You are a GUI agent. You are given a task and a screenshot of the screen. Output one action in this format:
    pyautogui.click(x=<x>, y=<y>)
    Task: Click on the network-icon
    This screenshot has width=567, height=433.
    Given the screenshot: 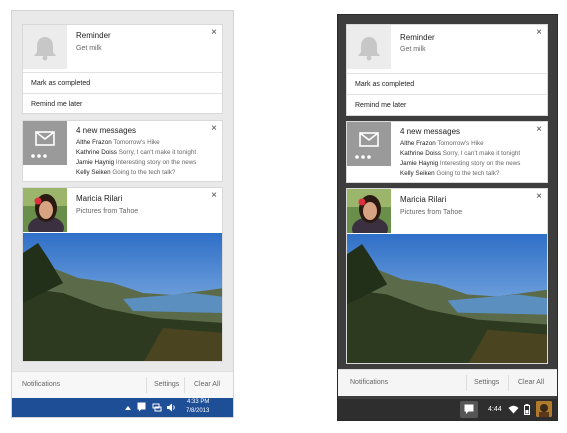 What is the action you would take?
    pyautogui.click(x=157, y=407)
    